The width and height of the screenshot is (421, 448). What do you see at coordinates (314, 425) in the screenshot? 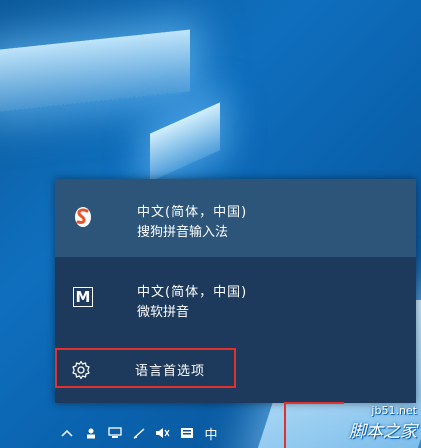
I see `highlight-box` at bounding box center [314, 425].